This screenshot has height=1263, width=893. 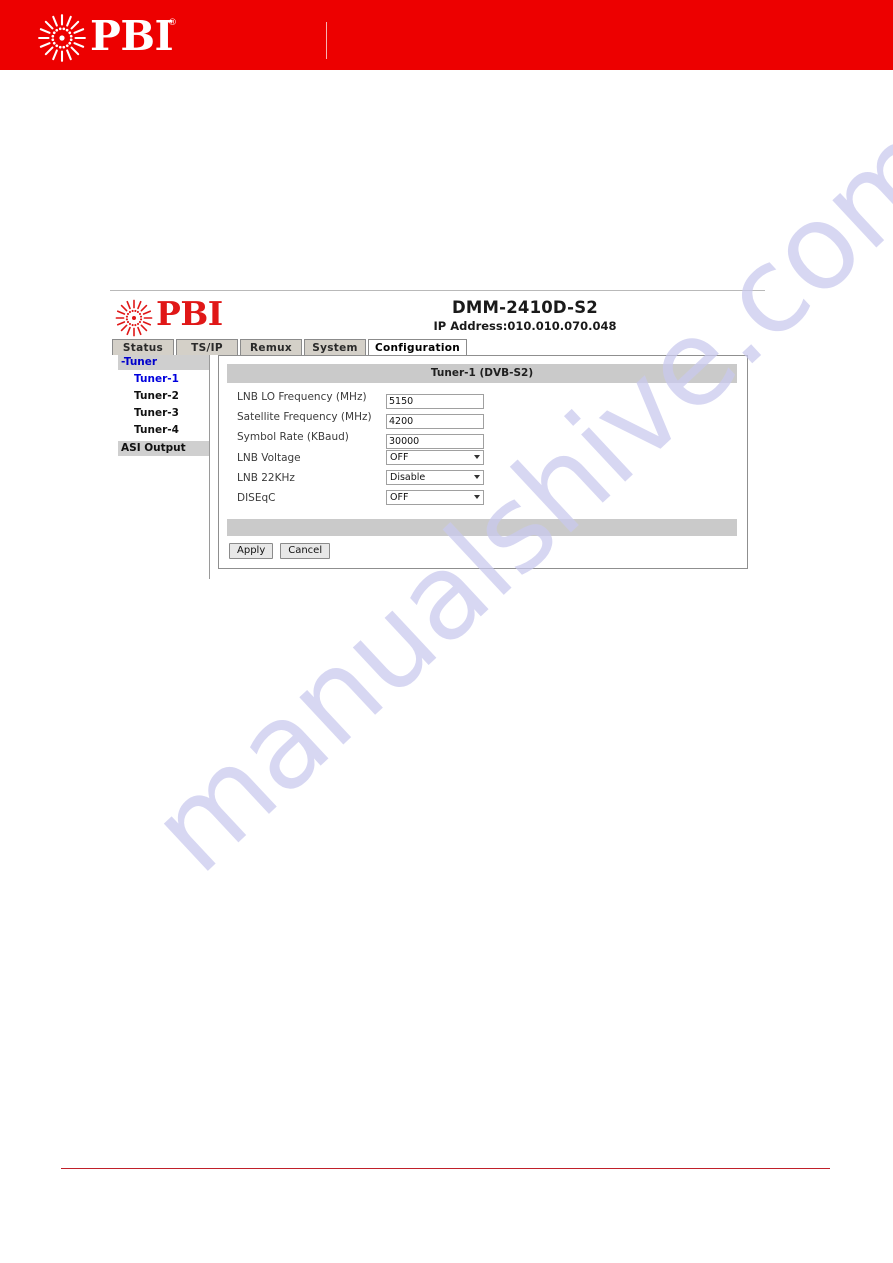 What do you see at coordinates (266, 477) in the screenshot?
I see `label-lnb-22khz: LNB 22KHz` at bounding box center [266, 477].